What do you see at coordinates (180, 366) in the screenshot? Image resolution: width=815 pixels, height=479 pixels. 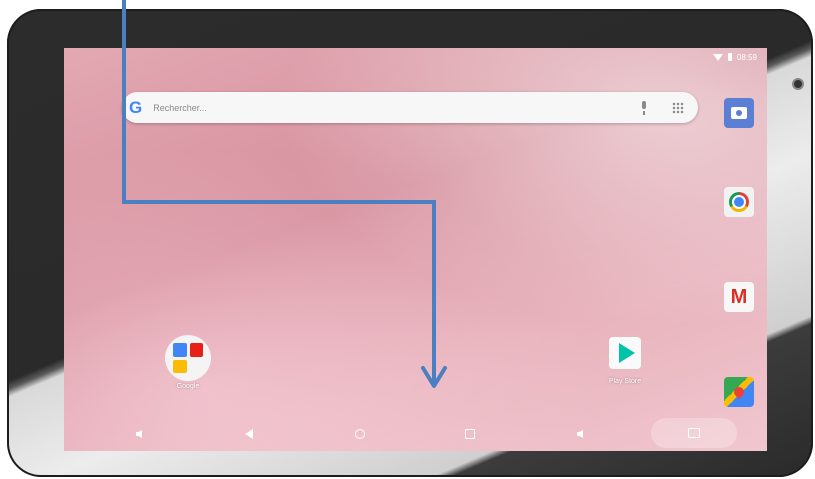 I see `drive-mini-icon` at bounding box center [180, 366].